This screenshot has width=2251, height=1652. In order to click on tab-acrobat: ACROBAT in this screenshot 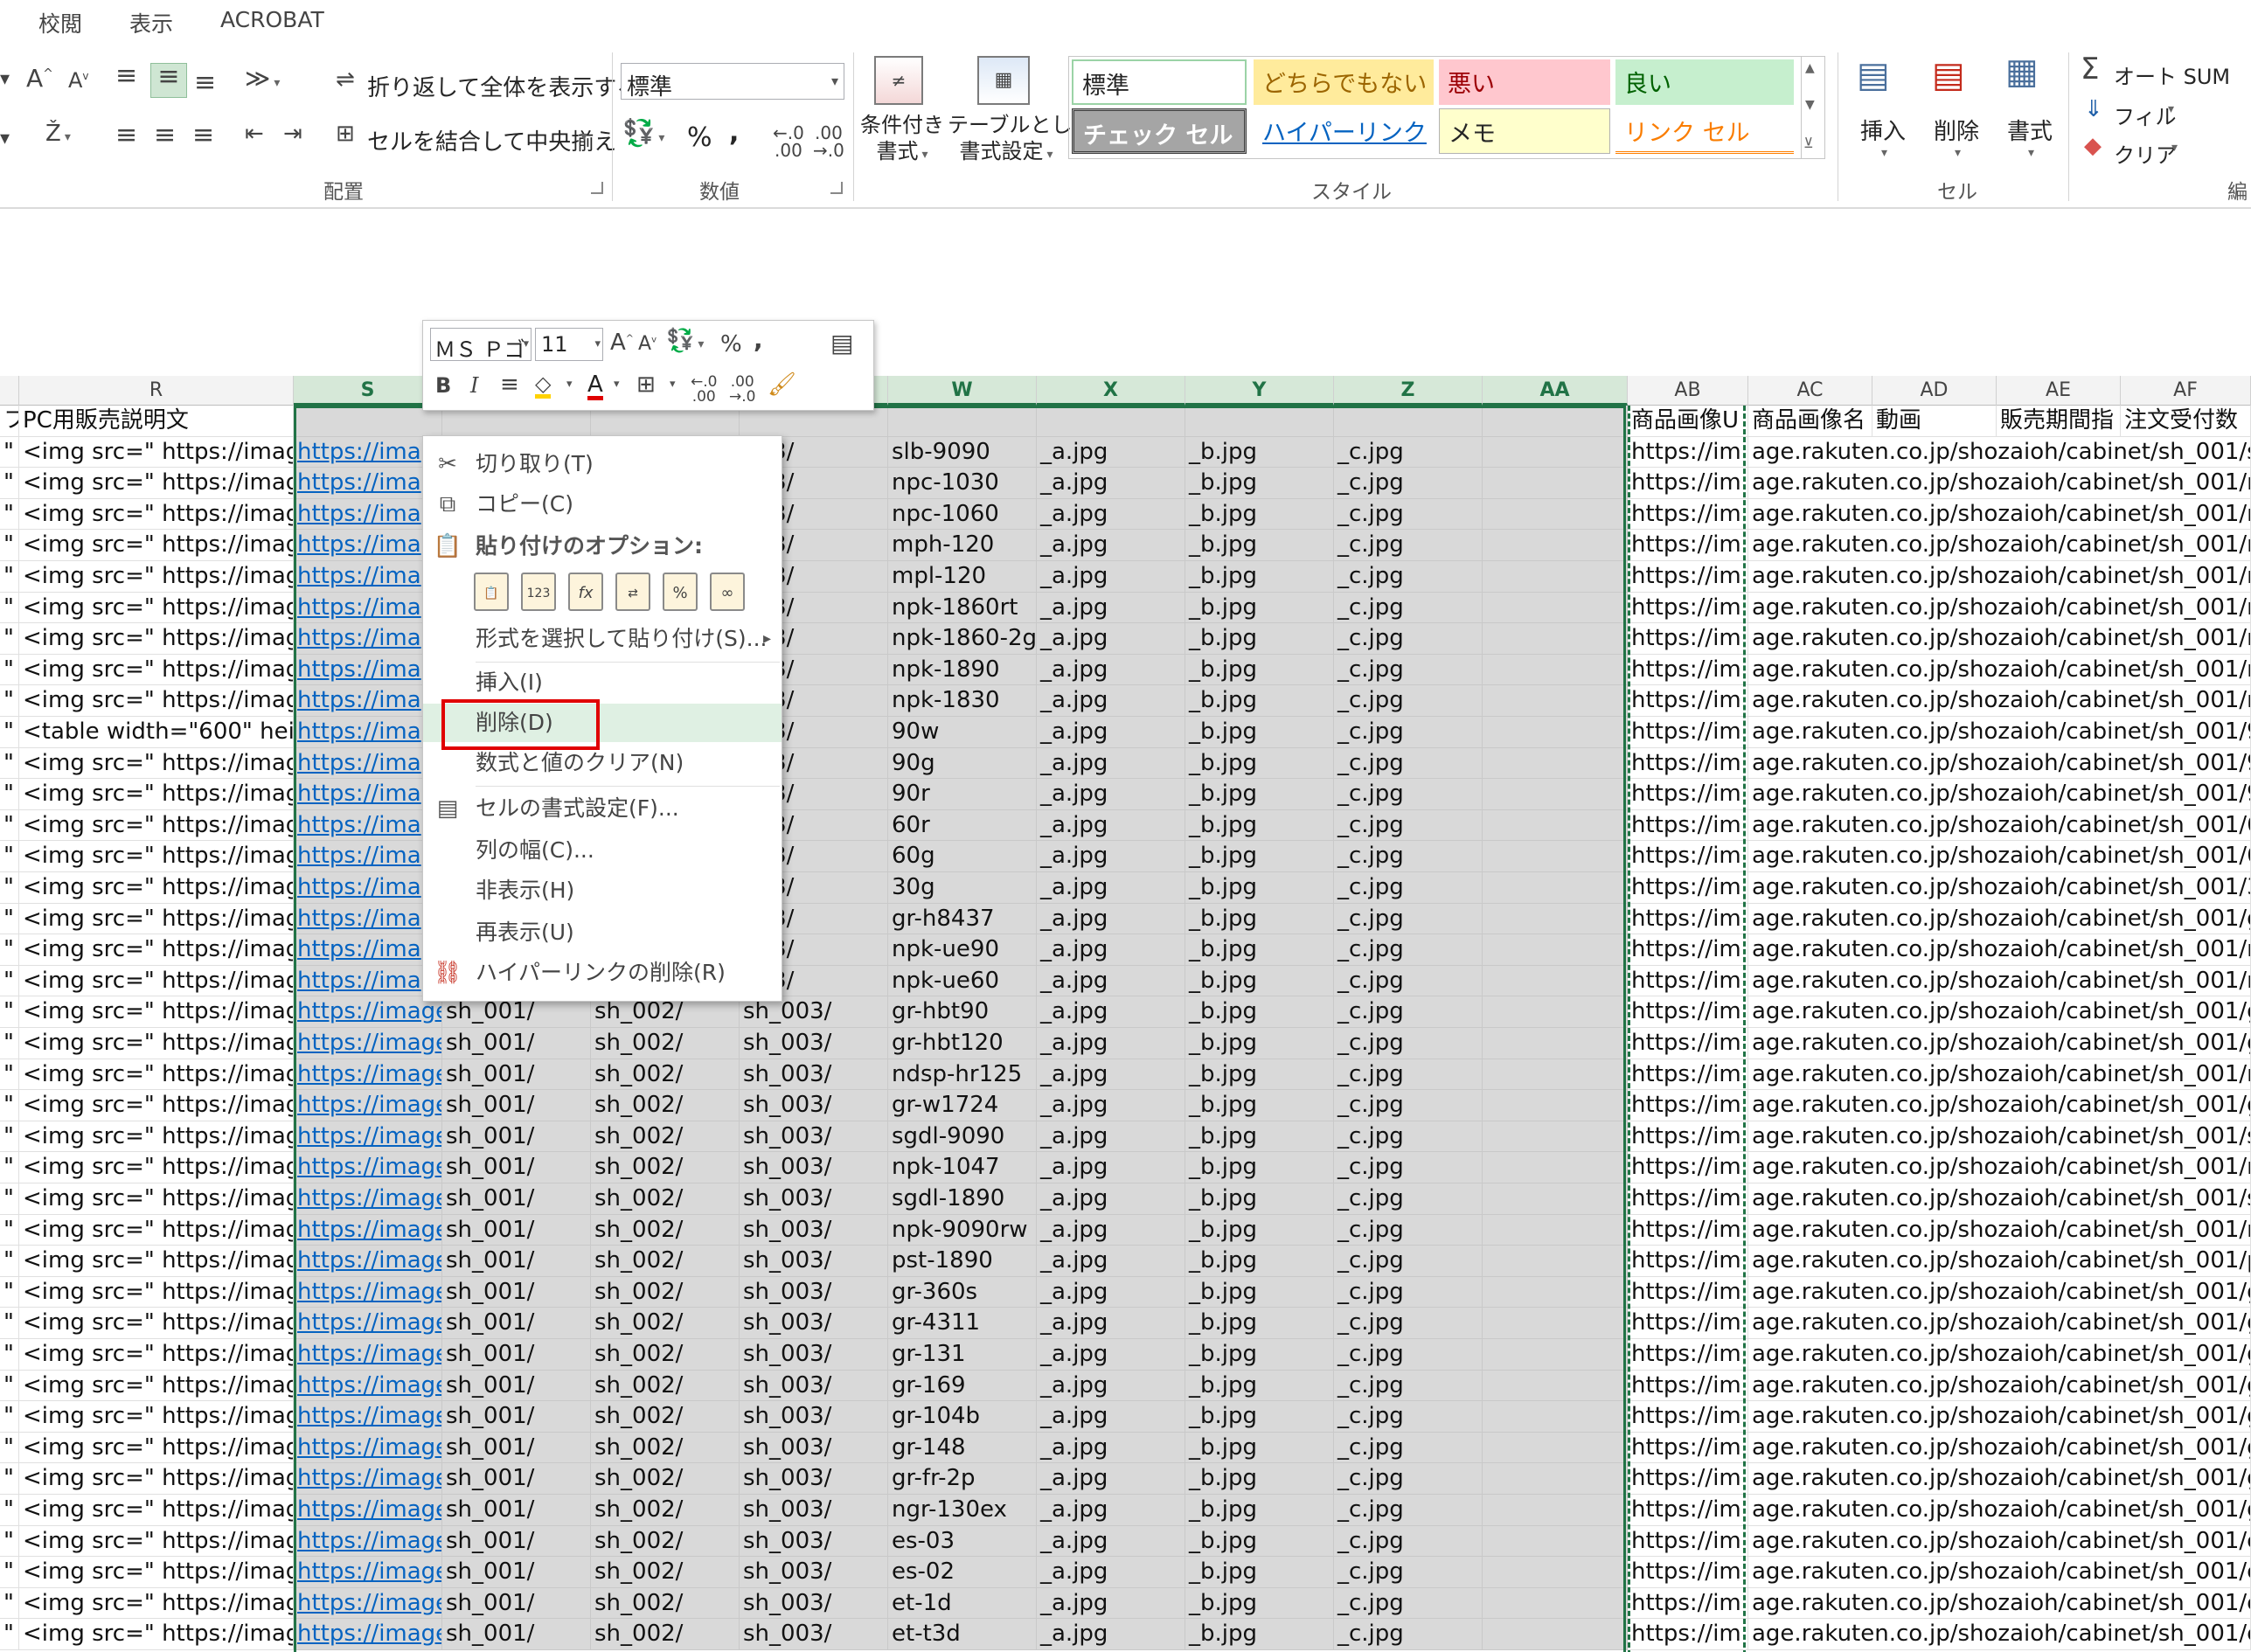, I will do `click(272, 19)`.